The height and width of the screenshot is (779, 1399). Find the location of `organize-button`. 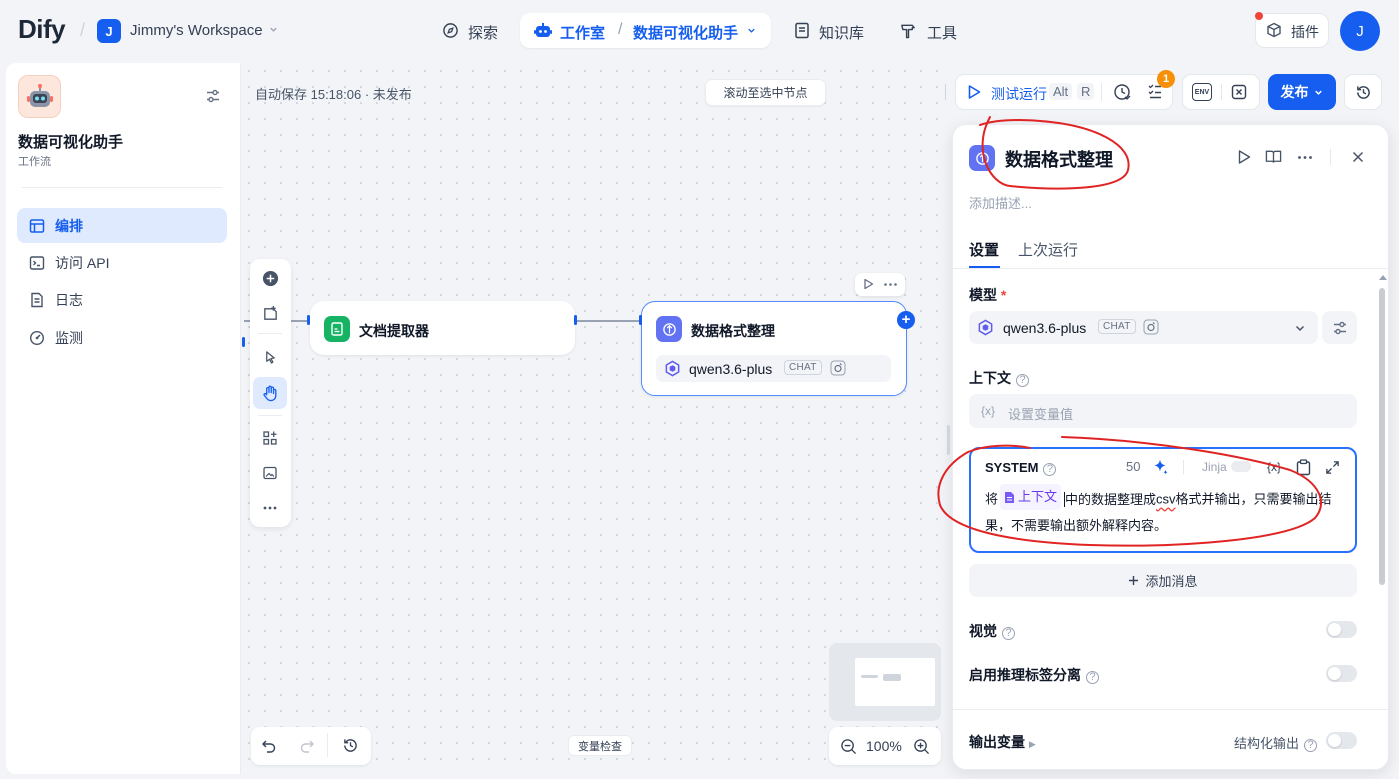

organize-button is located at coordinates (270, 438).